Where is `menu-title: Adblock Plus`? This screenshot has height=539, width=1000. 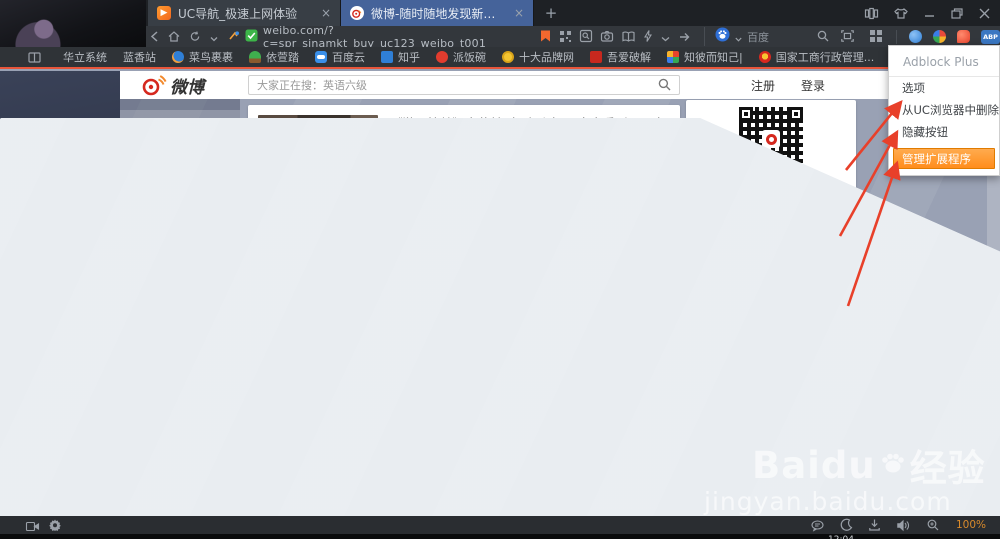 menu-title: Adblock Plus is located at coordinates (941, 62).